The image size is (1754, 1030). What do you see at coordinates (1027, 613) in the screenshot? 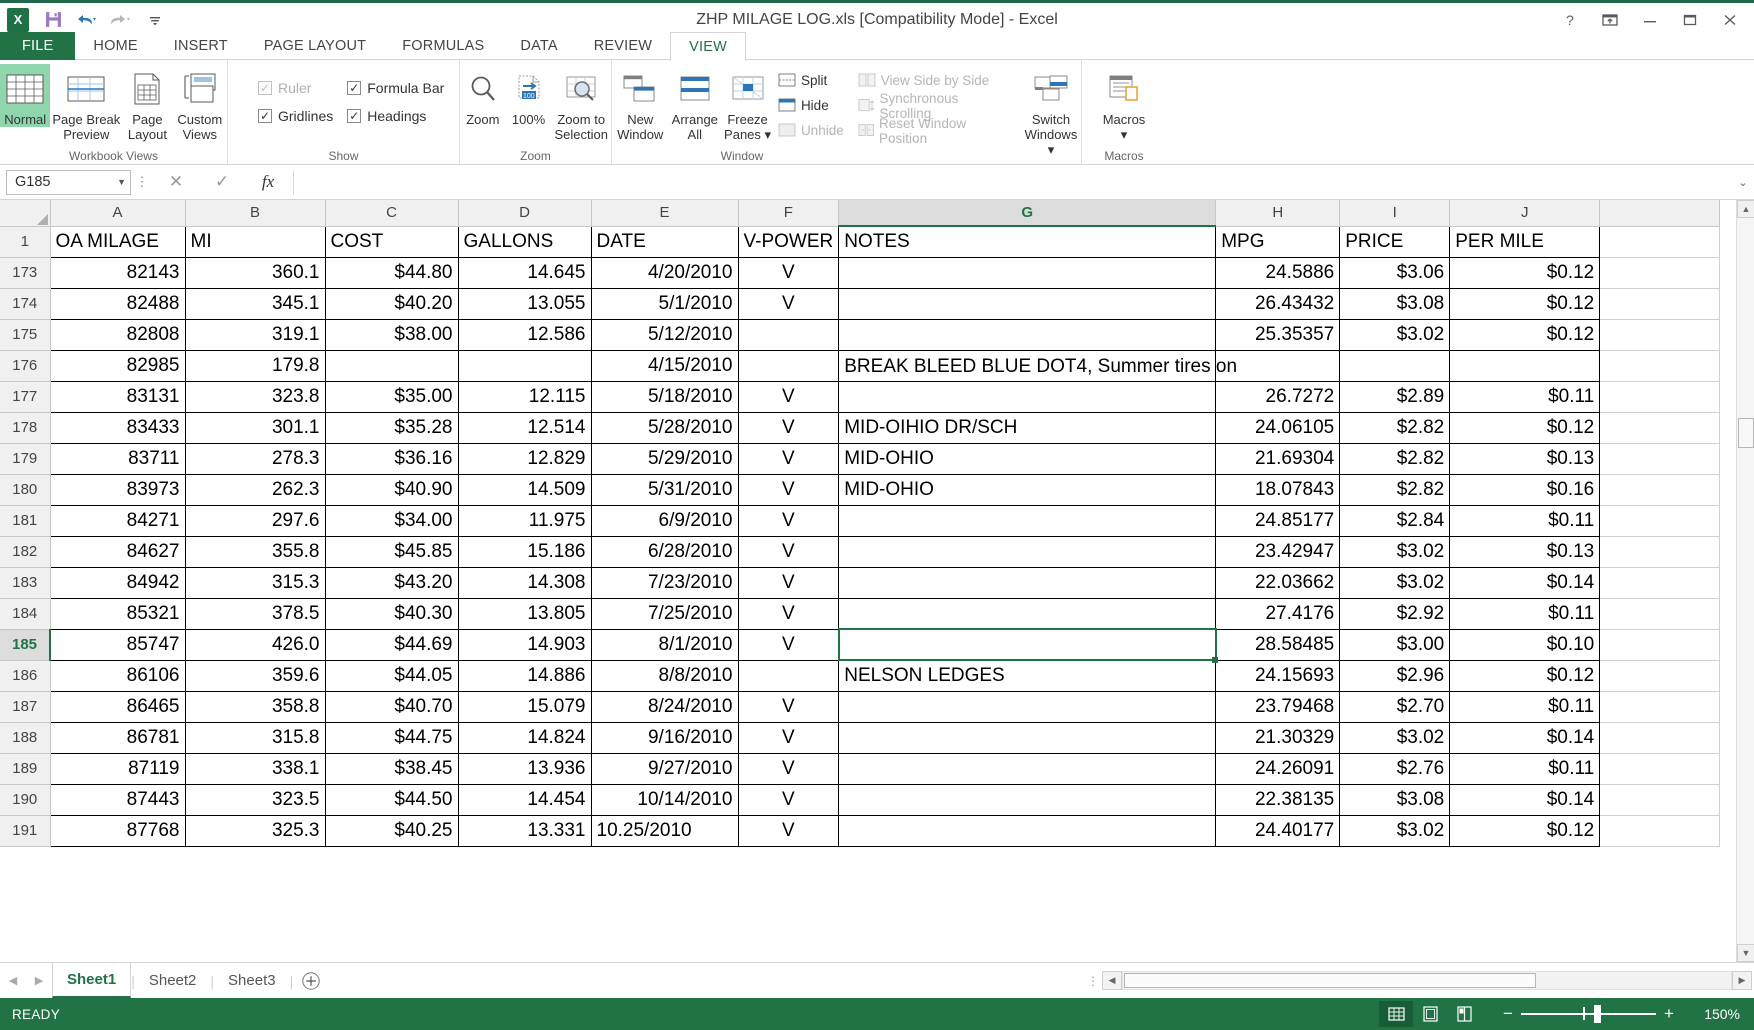
I see `cell-G184` at bounding box center [1027, 613].